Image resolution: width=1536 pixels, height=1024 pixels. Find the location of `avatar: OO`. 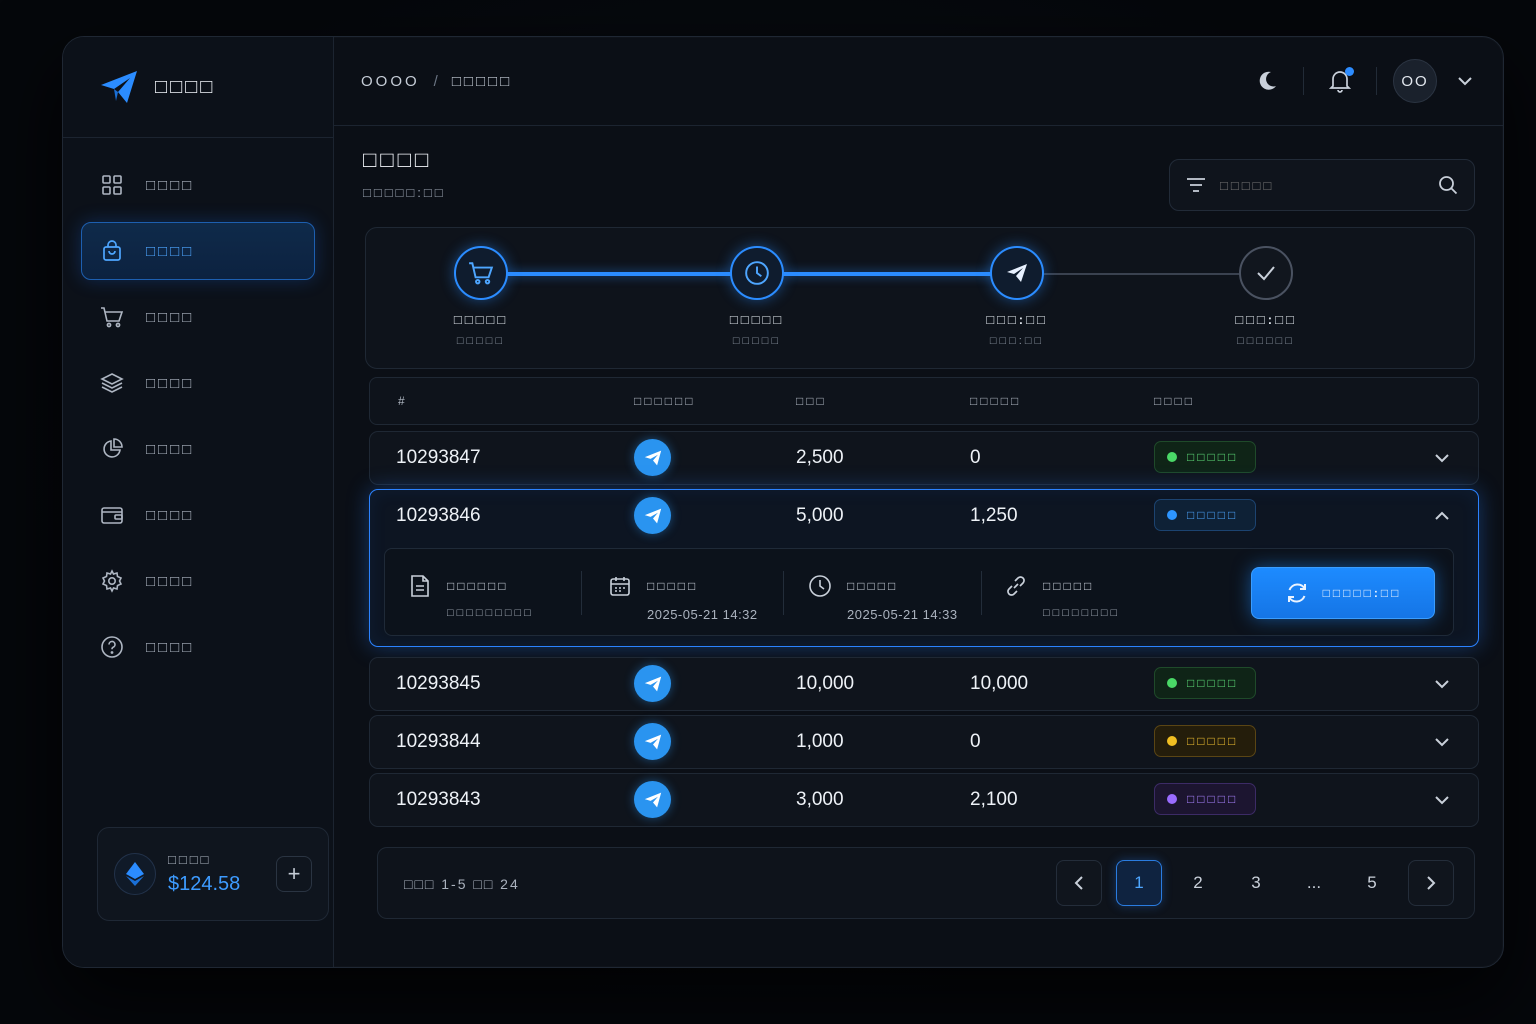

avatar: OO is located at coordinates (1415, 81).